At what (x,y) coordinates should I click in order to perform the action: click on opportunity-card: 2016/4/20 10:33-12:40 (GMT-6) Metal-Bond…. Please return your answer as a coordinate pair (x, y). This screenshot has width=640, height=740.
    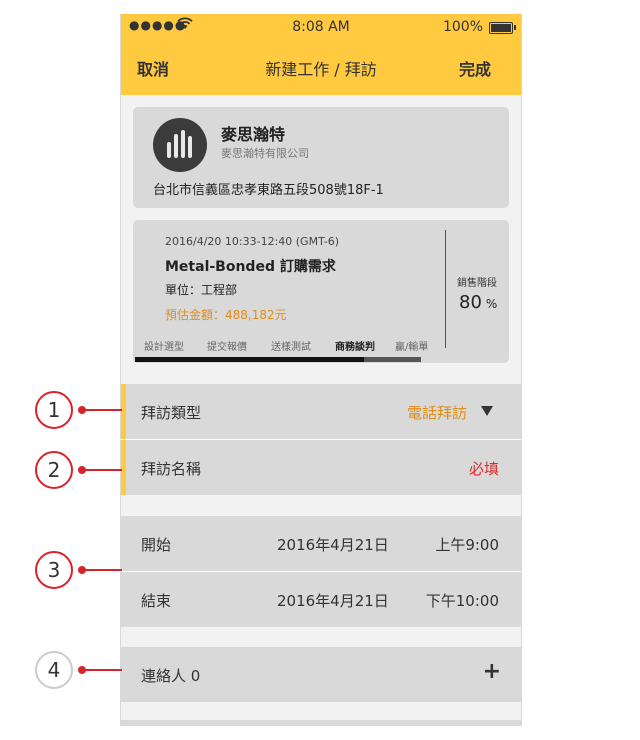
    Looking at the image, I should click on (321, 291).